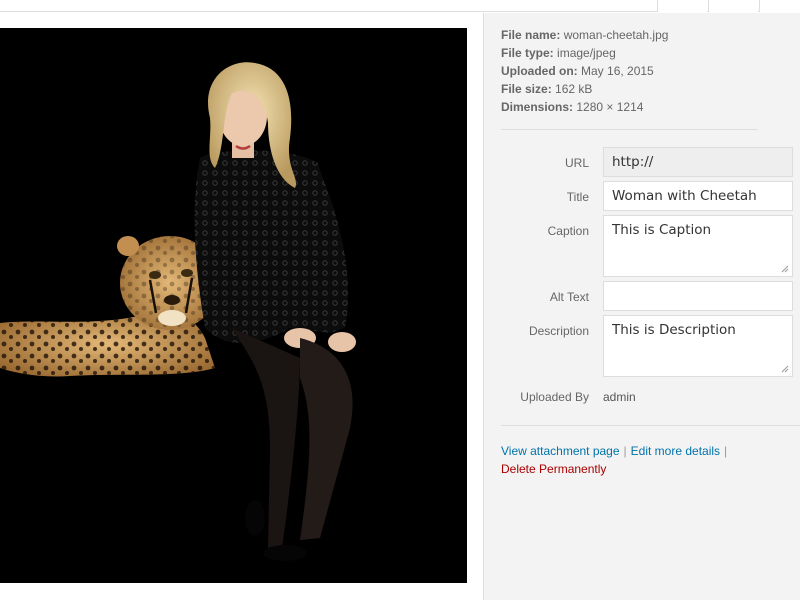 Image resolution: width=800 pixels, height=600 pixels. What do you see at coordinates (537, 107) in the screenshot?
I see `dimensions-label: Dimensions:` at bounding box center [537, 107].